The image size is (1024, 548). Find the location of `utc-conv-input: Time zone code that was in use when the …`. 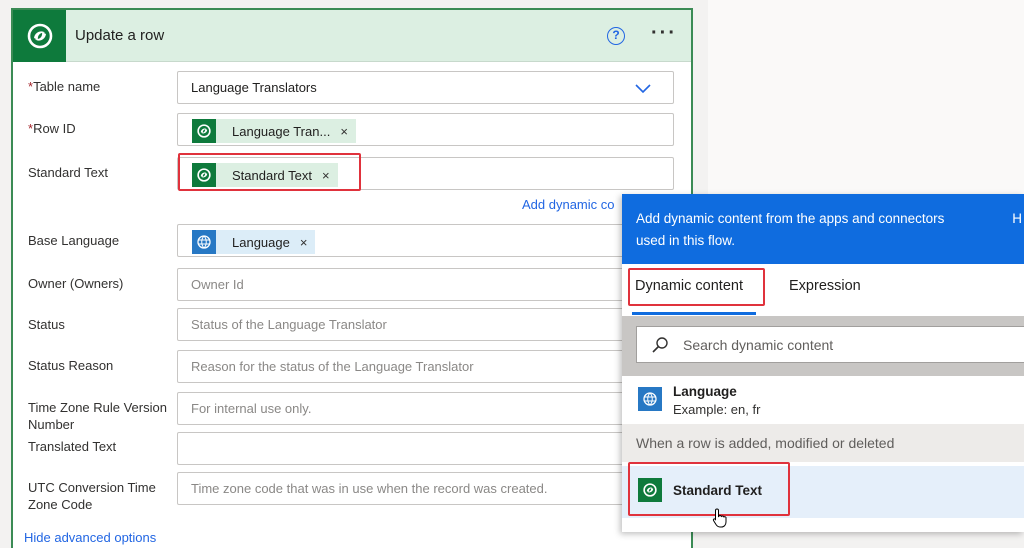

utc-conv-input: Time zone code that was in use when the … is located at coordinates (425, 488).